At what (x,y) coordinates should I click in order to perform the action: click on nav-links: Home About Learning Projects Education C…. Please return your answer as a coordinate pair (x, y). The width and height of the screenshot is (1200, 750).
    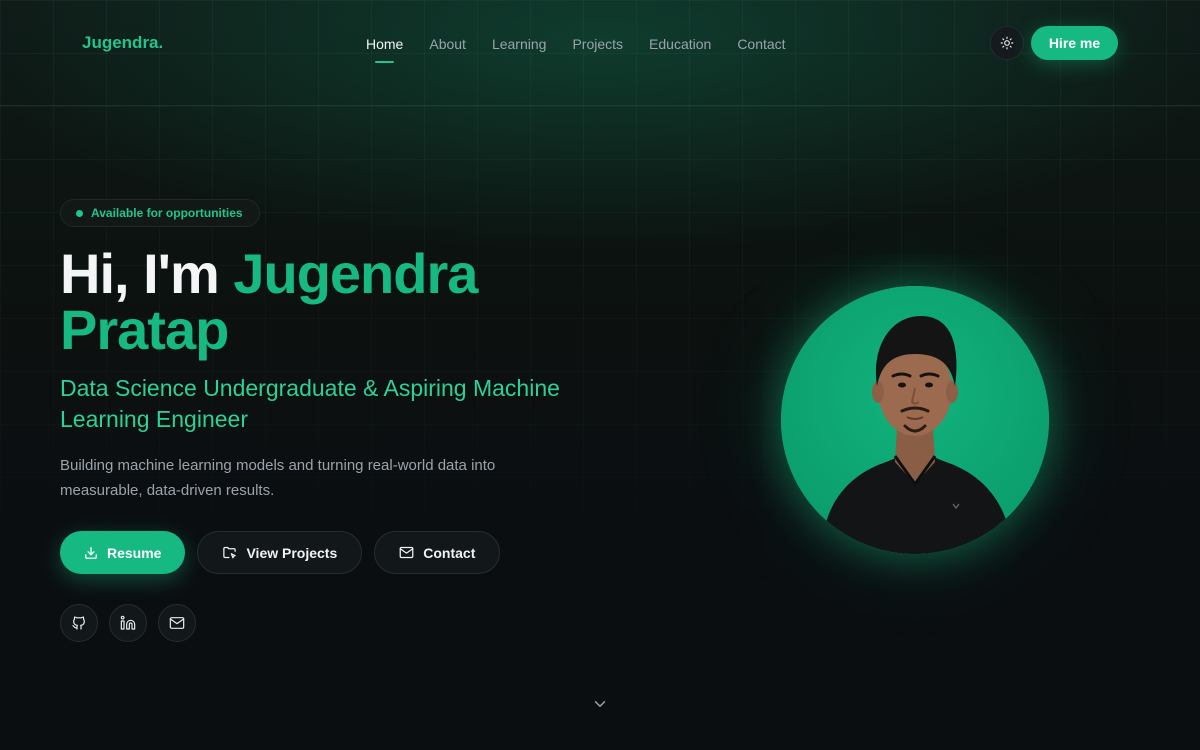
    Looking at the image, I should click on (576, 49).